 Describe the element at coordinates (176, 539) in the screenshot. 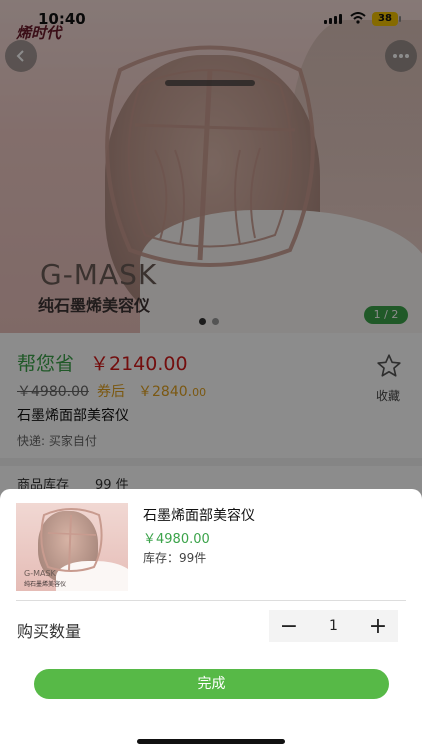

I see `sheet-product-price: ￥4980.00` at that location.